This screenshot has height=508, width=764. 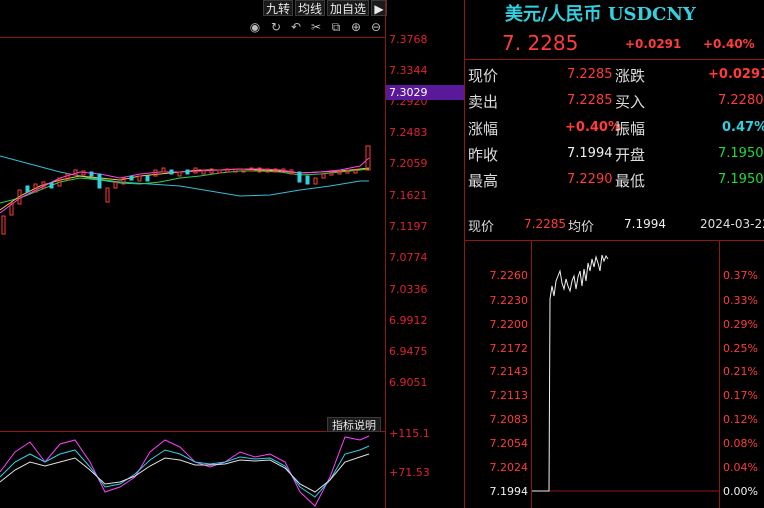 I want to click on row-label: 涨幅, so click(x=483, y=129).